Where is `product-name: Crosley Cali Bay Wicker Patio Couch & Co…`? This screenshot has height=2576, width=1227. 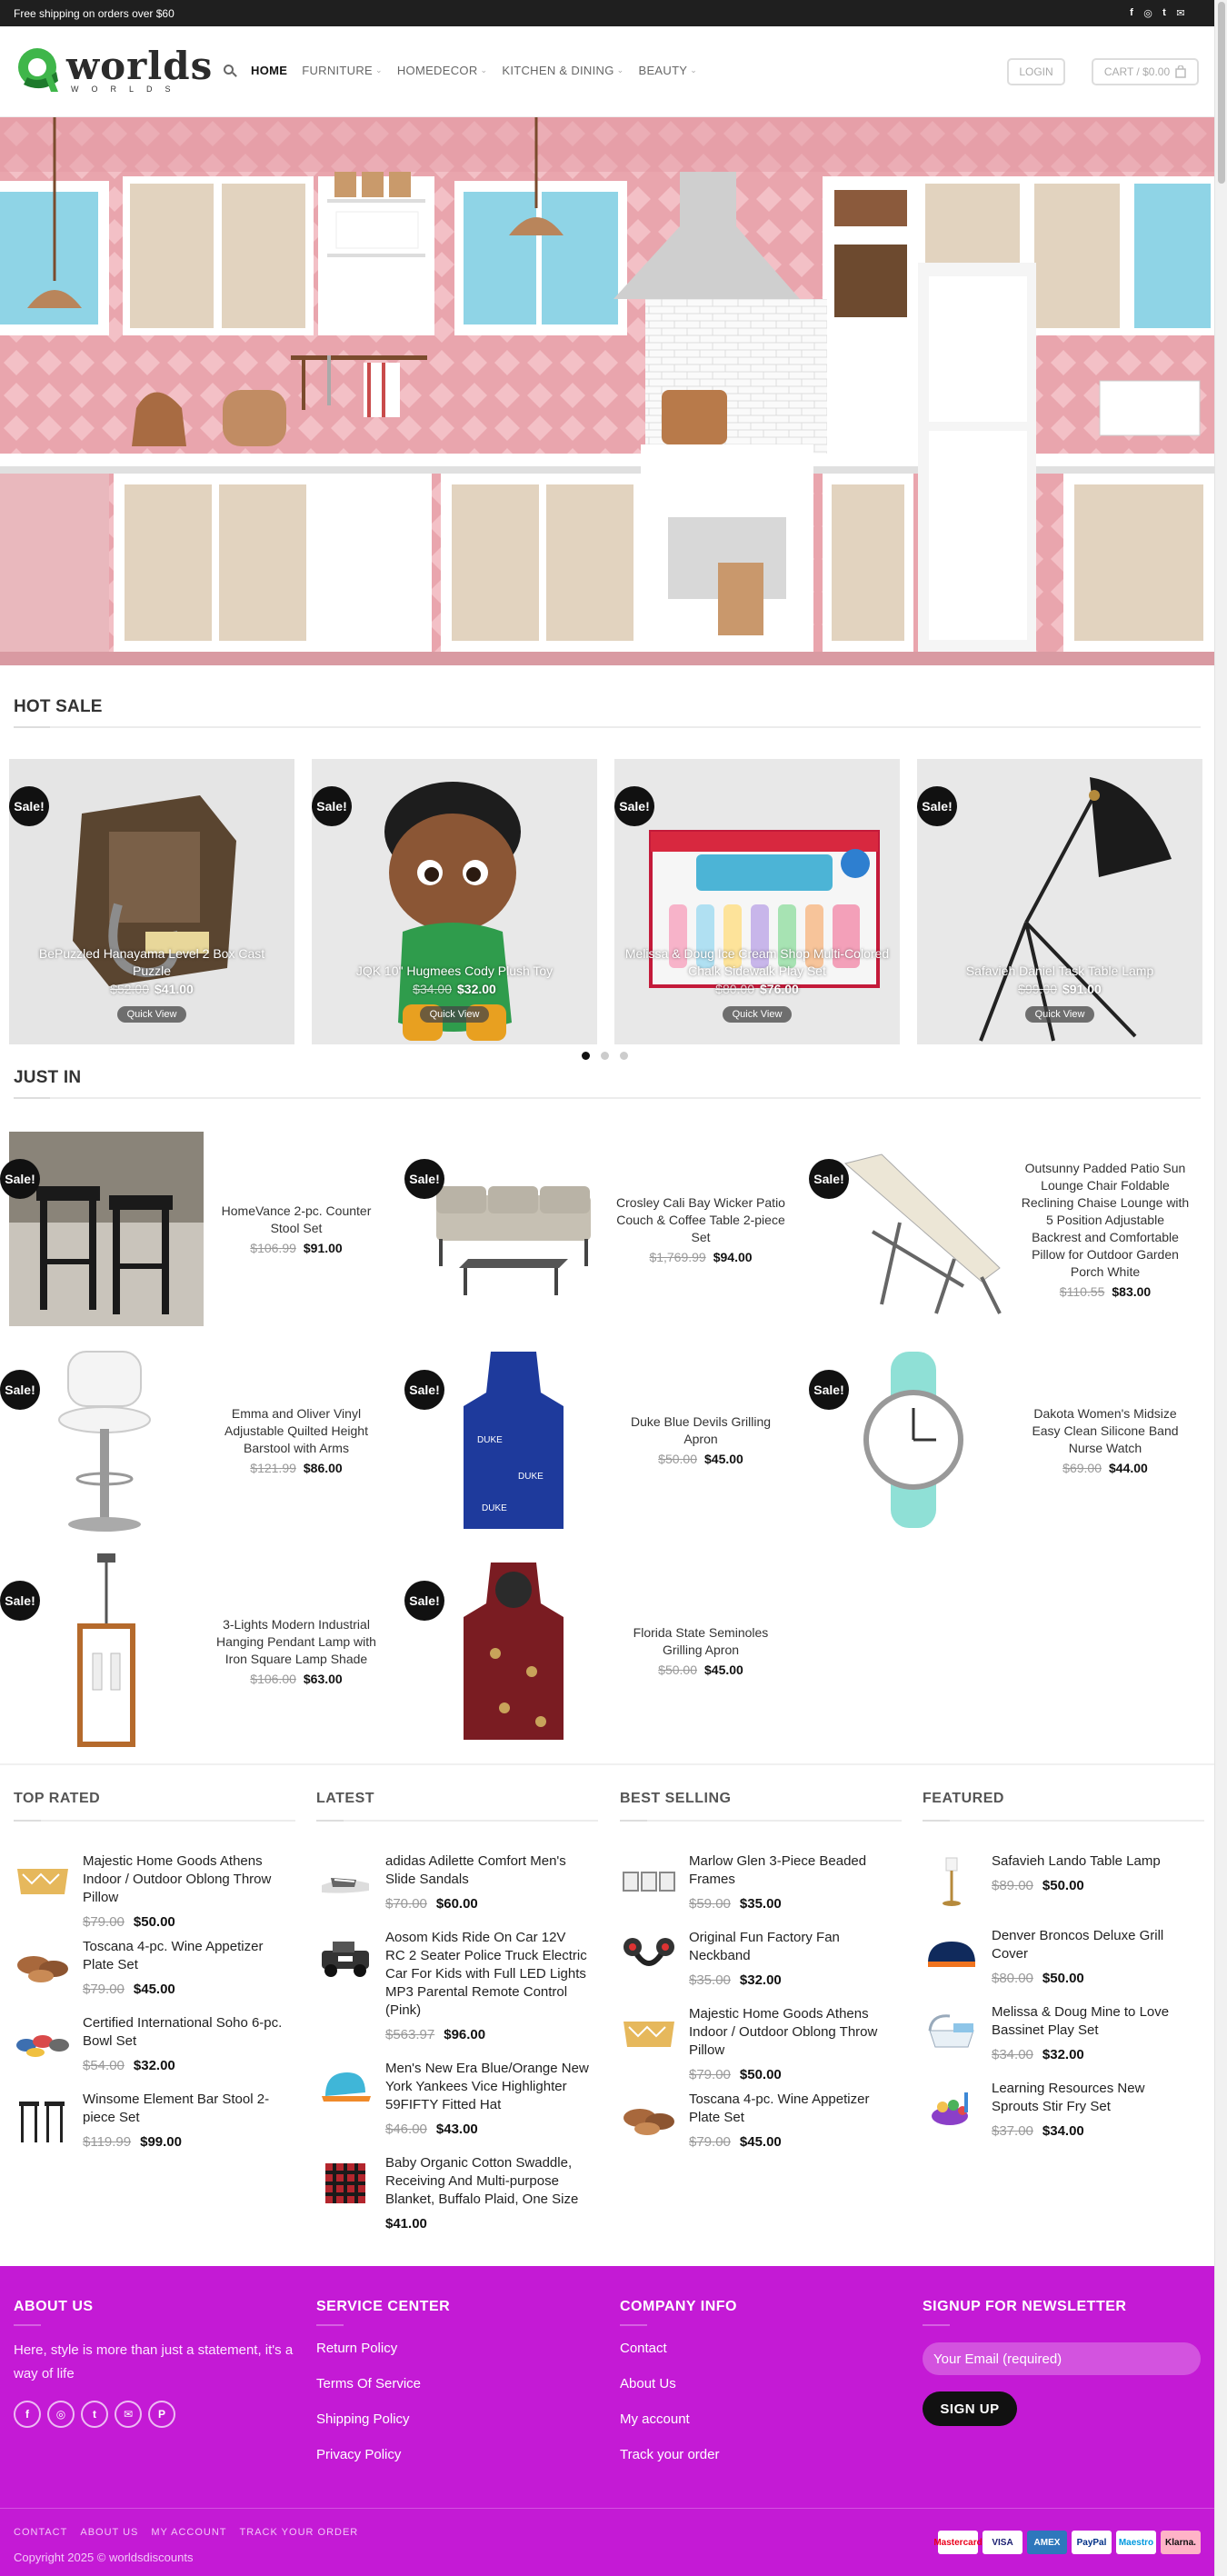 product-name: Crosley Cali Bay Wicker Patio Couch & Co… is located at coordinates (700, 1220).